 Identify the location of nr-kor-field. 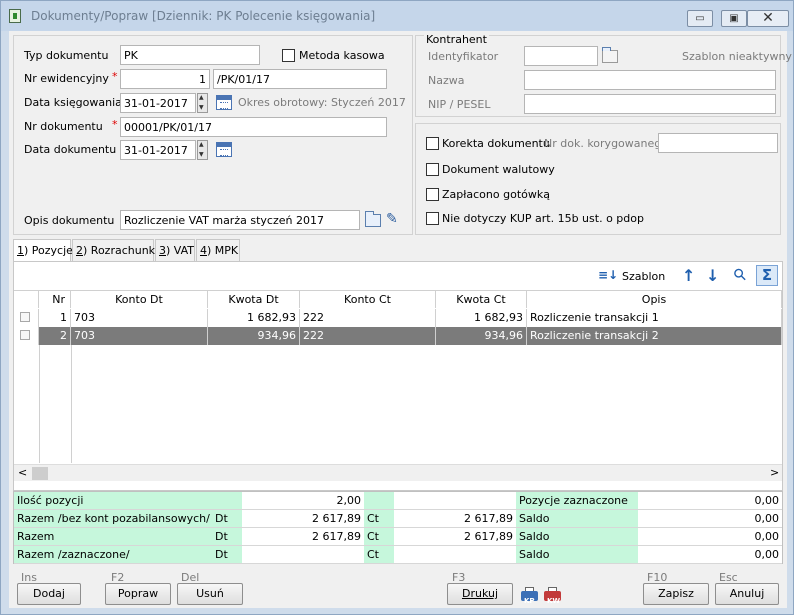
(718, 143).